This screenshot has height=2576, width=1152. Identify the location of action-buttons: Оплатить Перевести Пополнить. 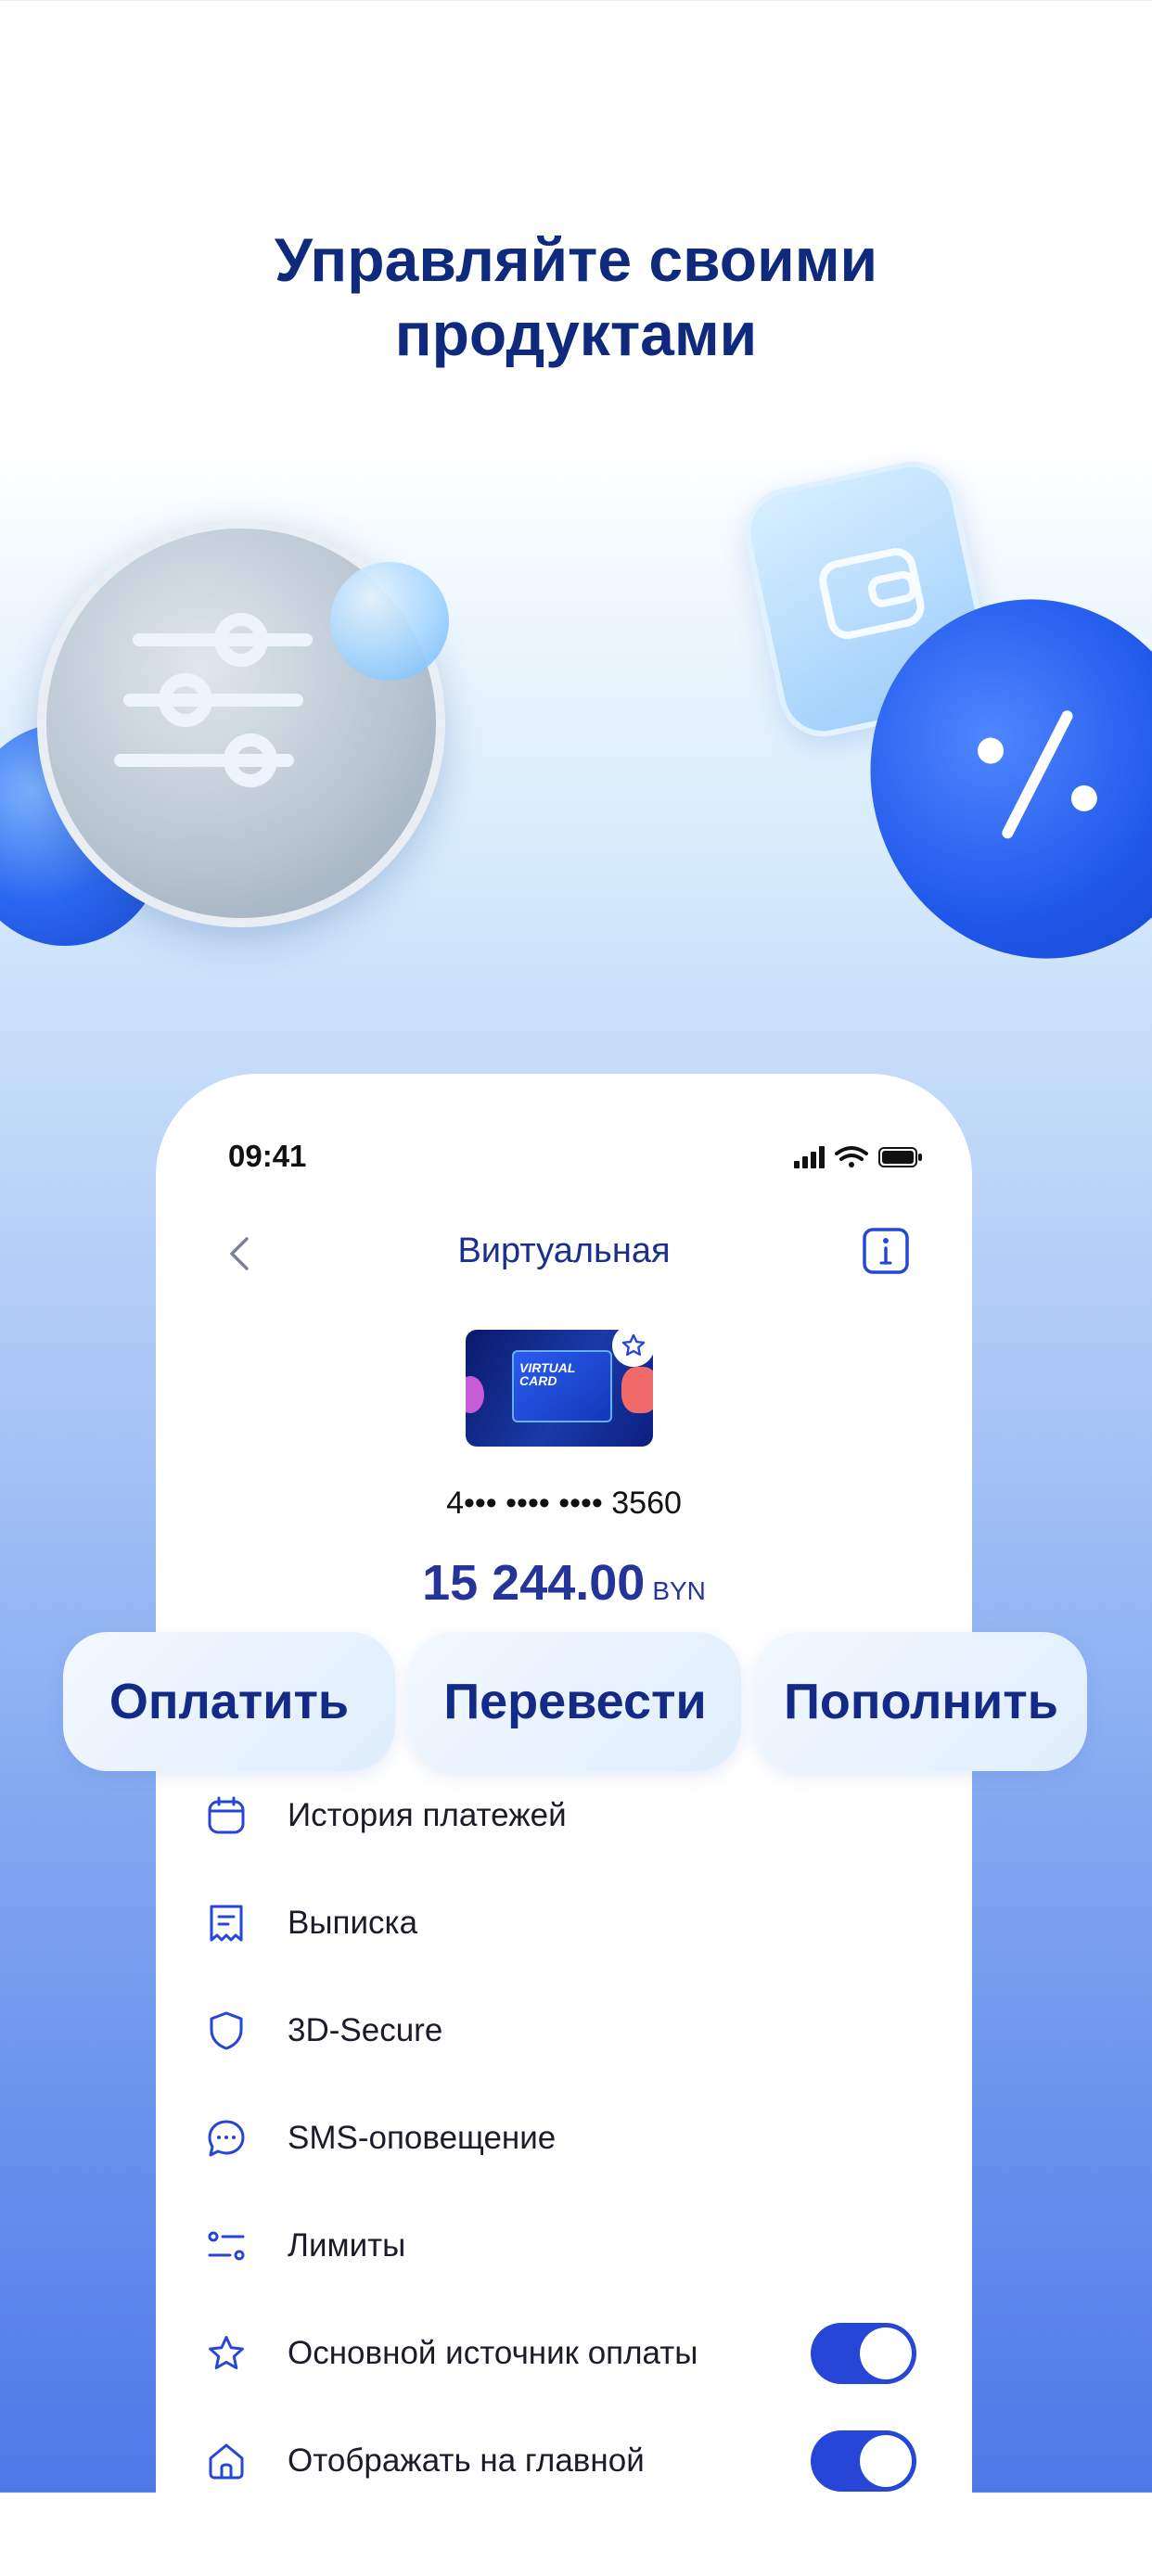
(576, 1701).